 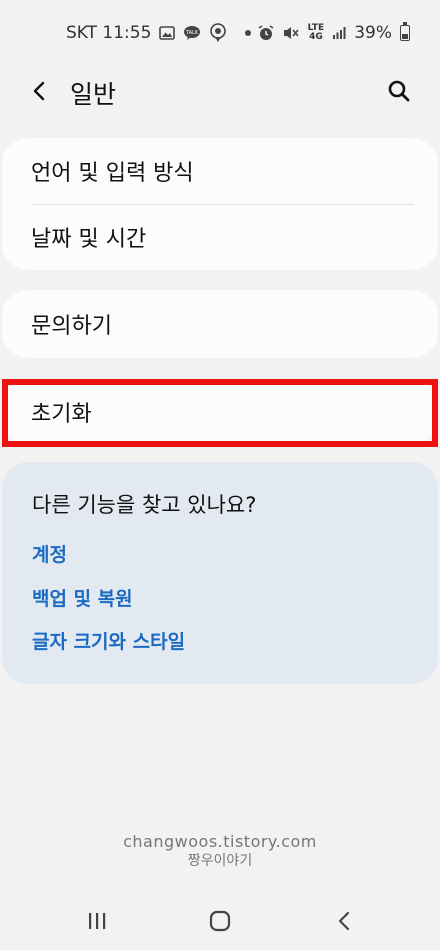 I want to click on watermark-url: changwoos.tistory.com, so click(x=220, y=841).